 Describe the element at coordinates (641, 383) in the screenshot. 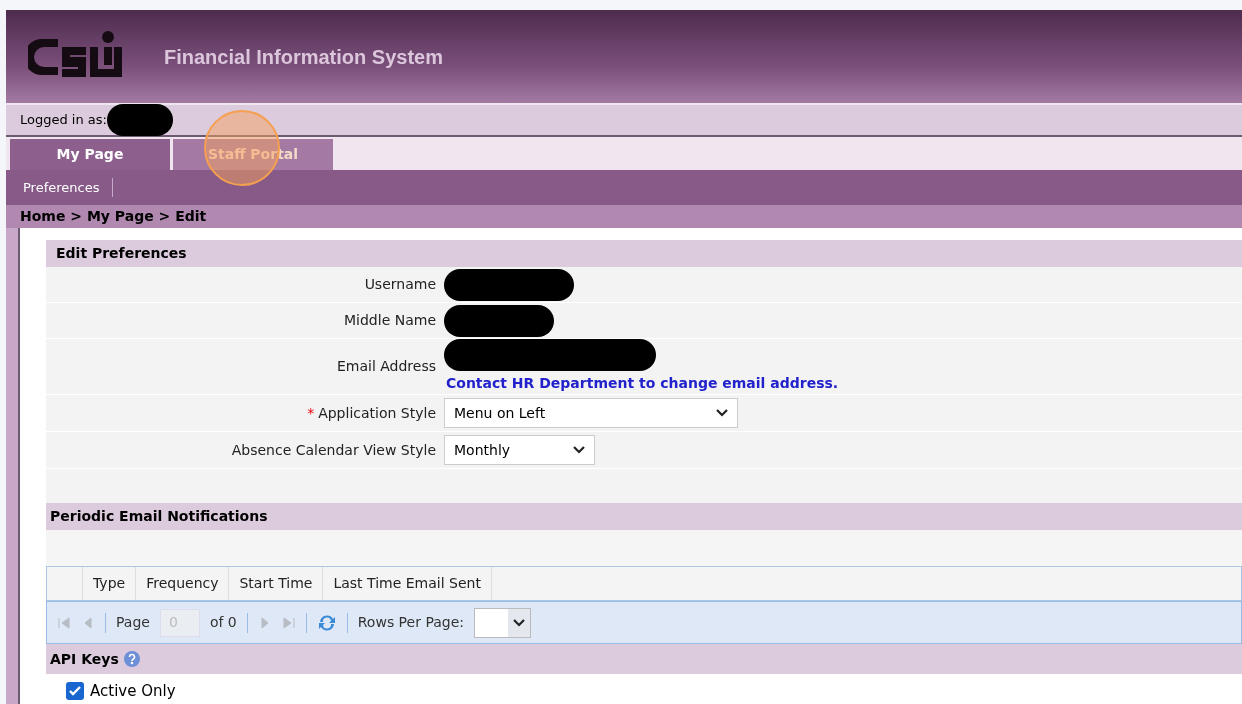

I see `contact-link: Contact HR Department to change email address.` at that location.